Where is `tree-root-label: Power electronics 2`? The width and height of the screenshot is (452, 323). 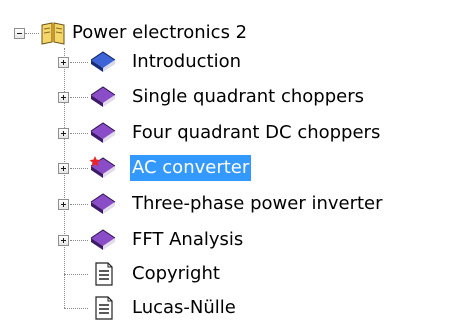 tree-root-label: Power electronics 2 is located at coordinates (159, 33).